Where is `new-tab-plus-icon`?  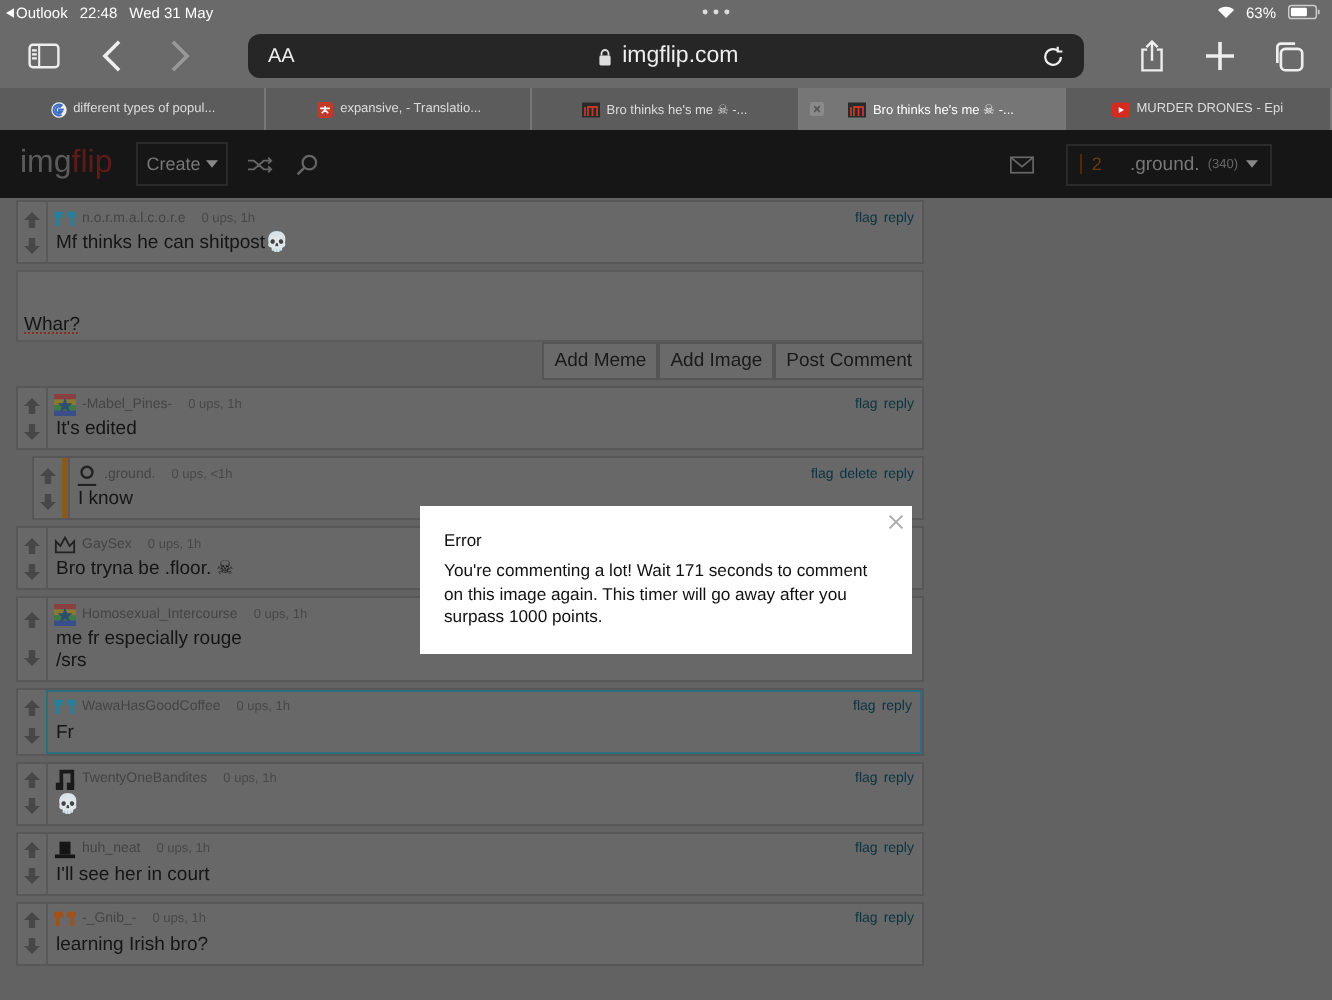 new-tab-plus-icon is located at coordinates (1220, 56).